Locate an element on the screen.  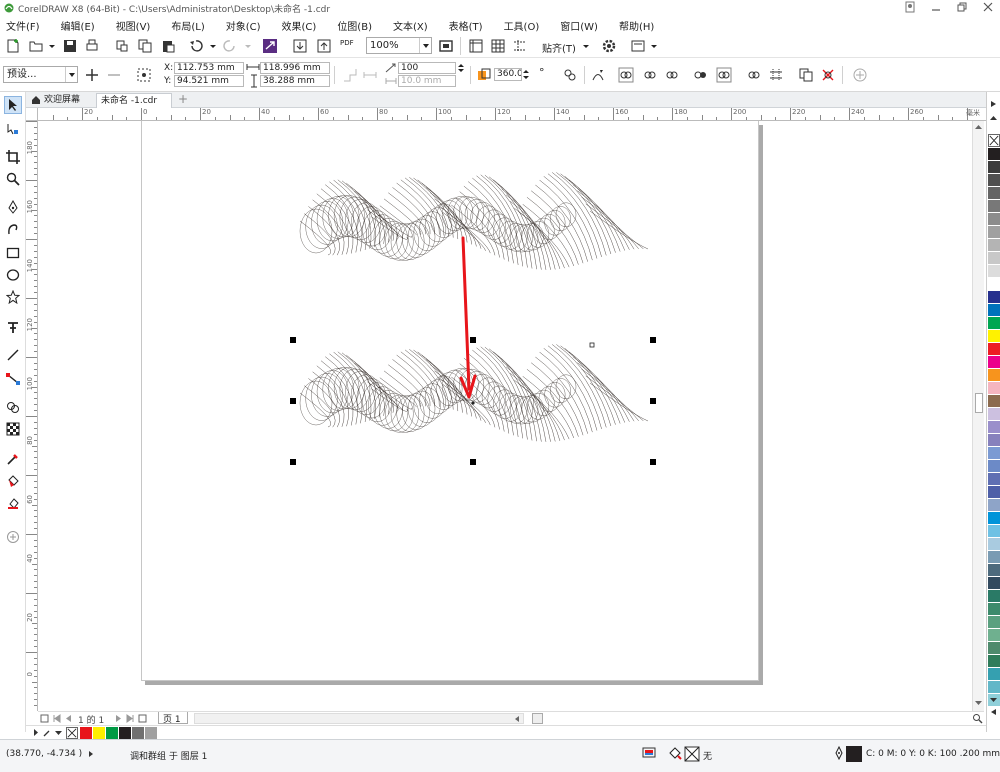
launcher-dropdown-icon is located at coordinates (654, 46).